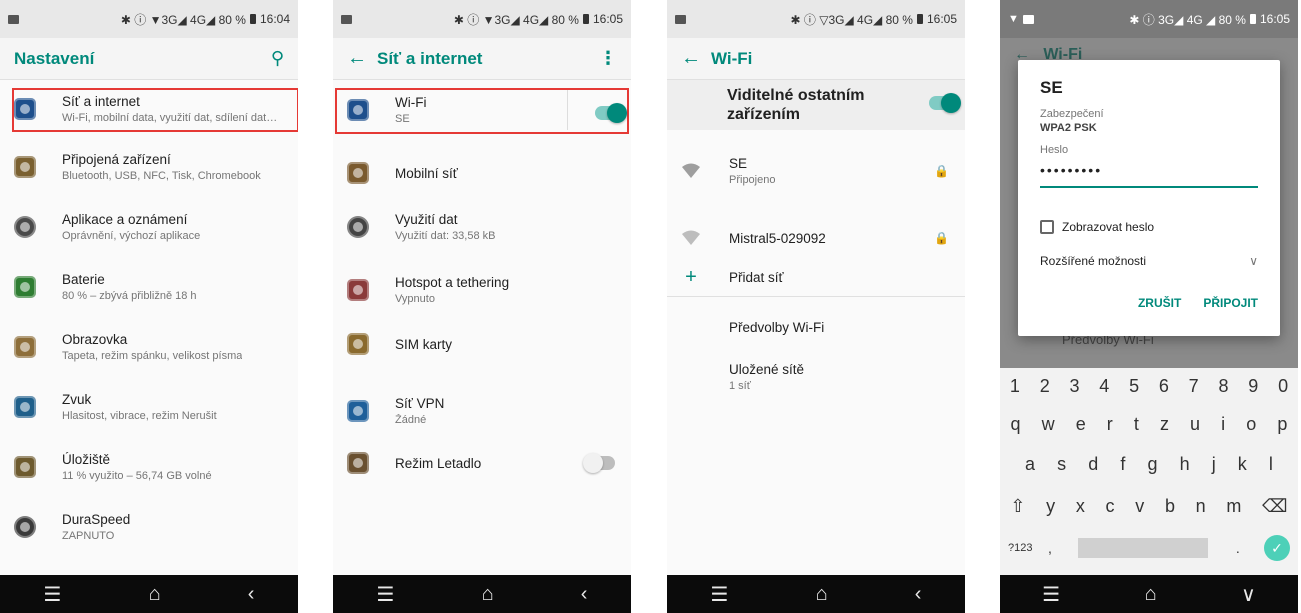 The width and height of the screenshot is (1301, 613). Describe the element at coordinates (1164, 424) in the screenshot. I see `key: z` at that location.